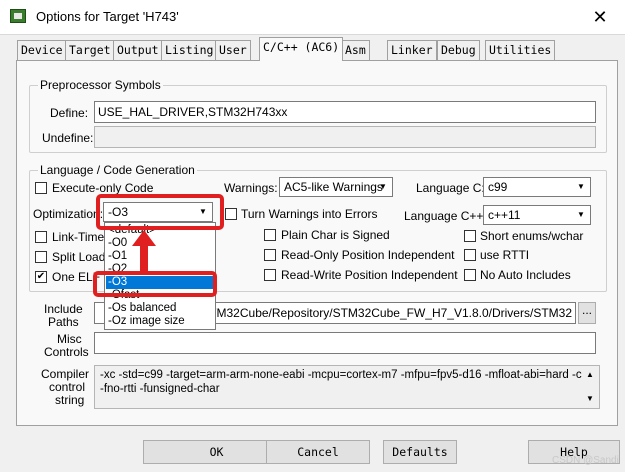 Image resolution: width=625 pixels, height=472 pixels. I want to click on highlight-box-o3-option, so click(155, 284).